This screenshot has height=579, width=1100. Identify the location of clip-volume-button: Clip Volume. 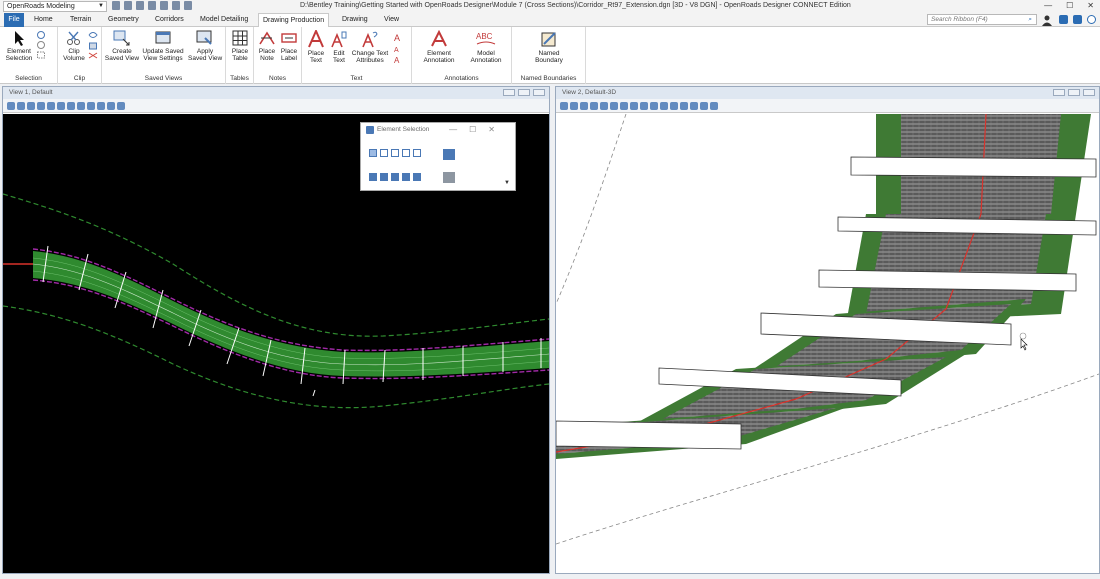
(74, 46).